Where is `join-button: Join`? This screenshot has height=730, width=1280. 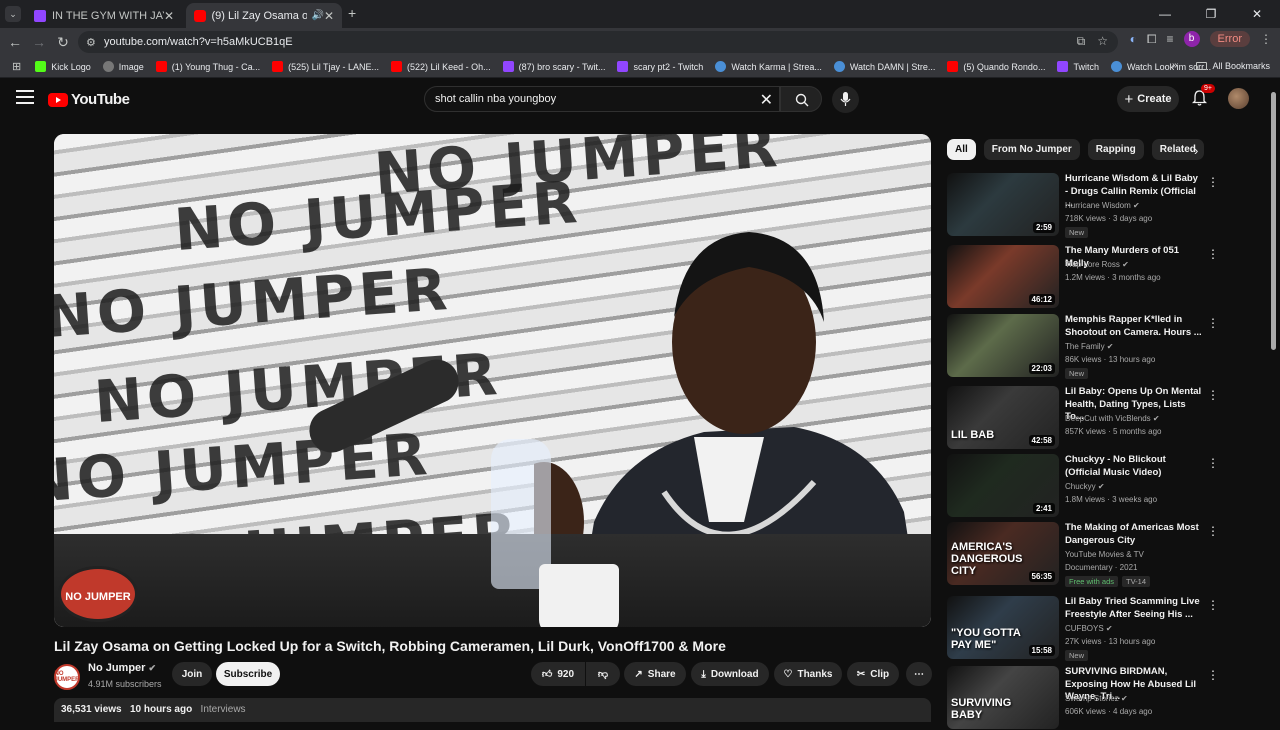
join-button: Join is located at coordinates (192, 674).